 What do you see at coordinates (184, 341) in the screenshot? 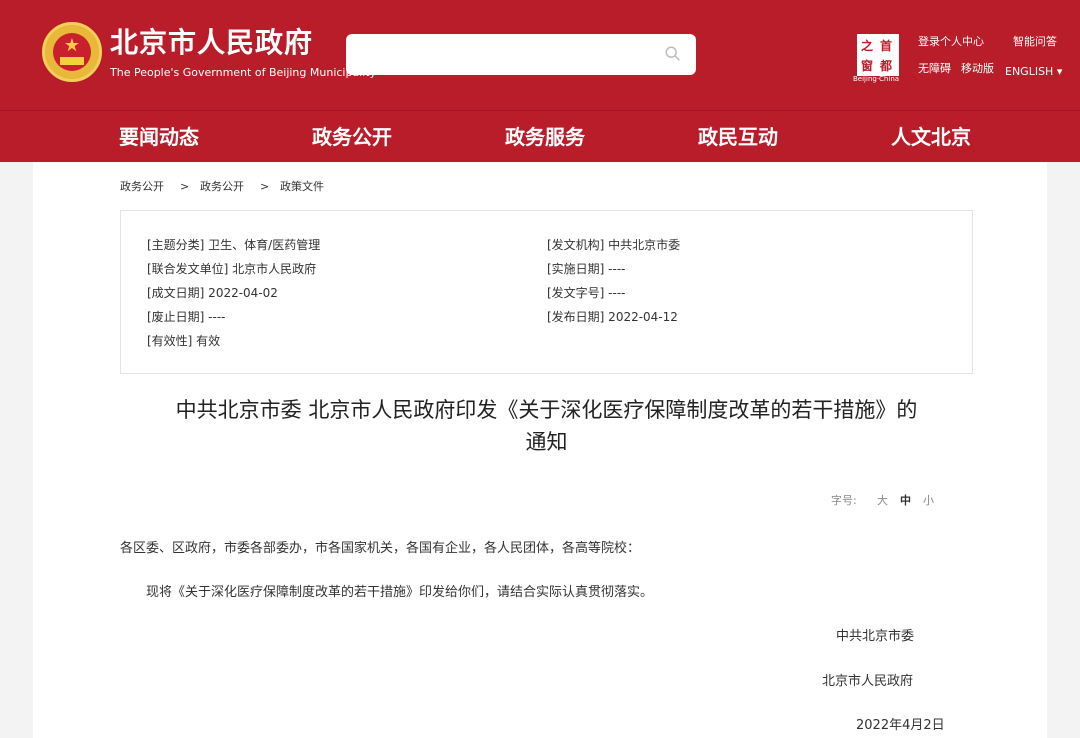
I see `meta-validity: [有效性] 有效` at bounding box center [184, 341].